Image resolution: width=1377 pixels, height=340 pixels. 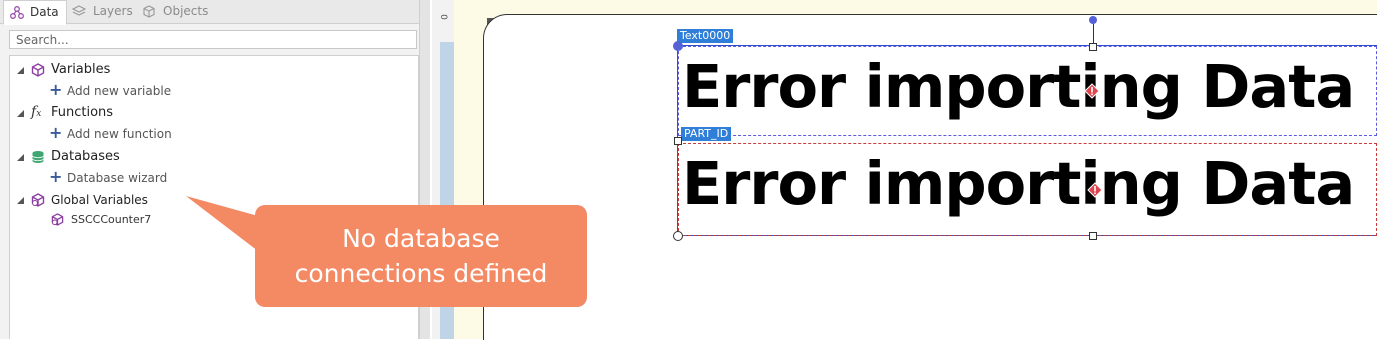 I want to click on objects-icon, so click(x=149, y=11).